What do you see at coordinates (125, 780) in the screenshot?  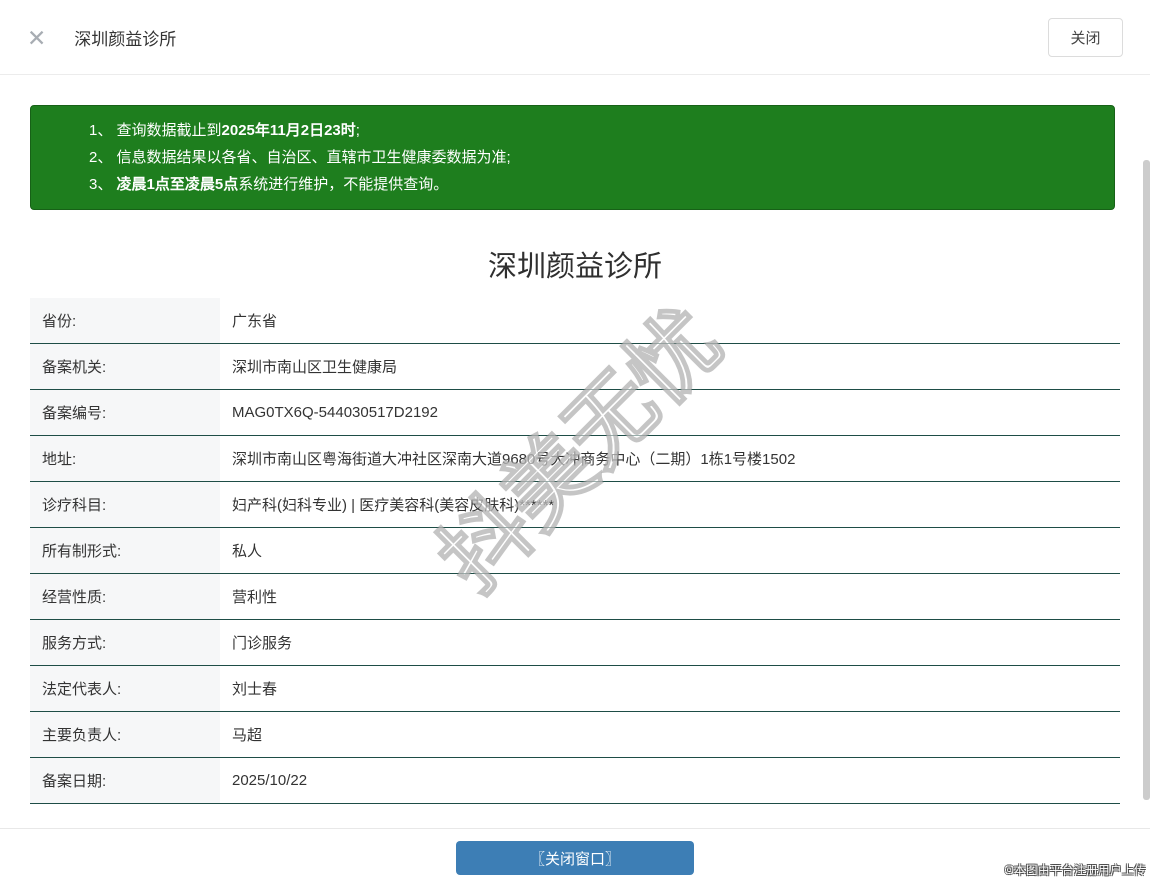 I see `row-label: 备案日期:` at bounding box center [125, 780].